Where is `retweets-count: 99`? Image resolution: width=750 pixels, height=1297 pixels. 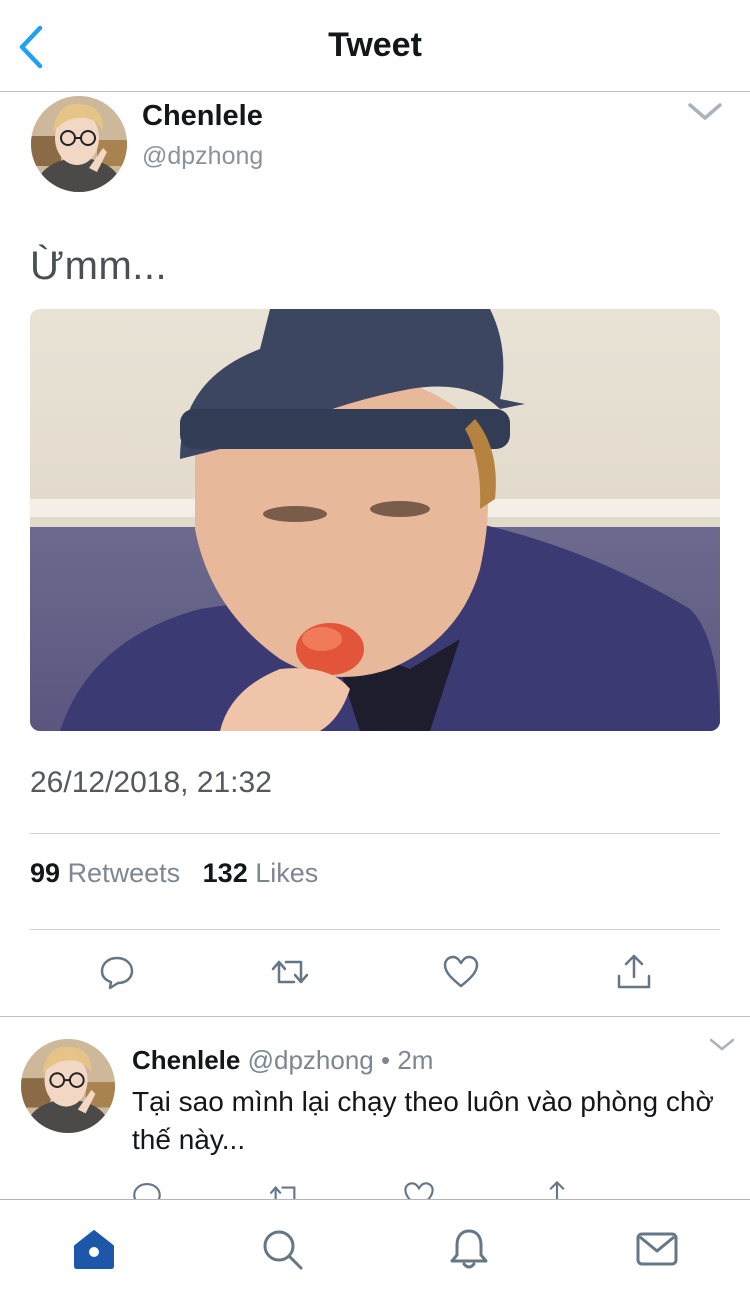 retweets-count: 99 is located at coordinates (45, 873).